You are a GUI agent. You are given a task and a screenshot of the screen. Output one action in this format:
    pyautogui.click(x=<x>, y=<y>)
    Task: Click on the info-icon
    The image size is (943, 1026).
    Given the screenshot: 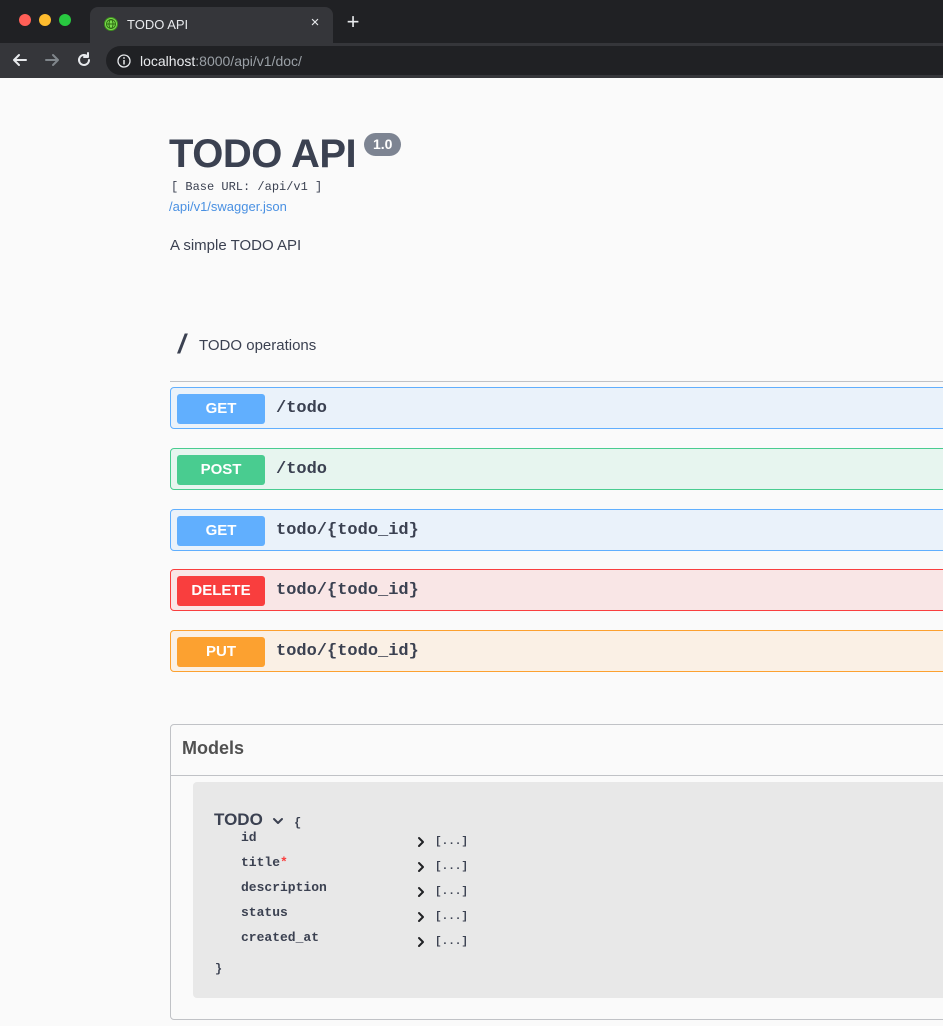 What is the action you would take?
    pyautogui.click(x=124, y=61)
    